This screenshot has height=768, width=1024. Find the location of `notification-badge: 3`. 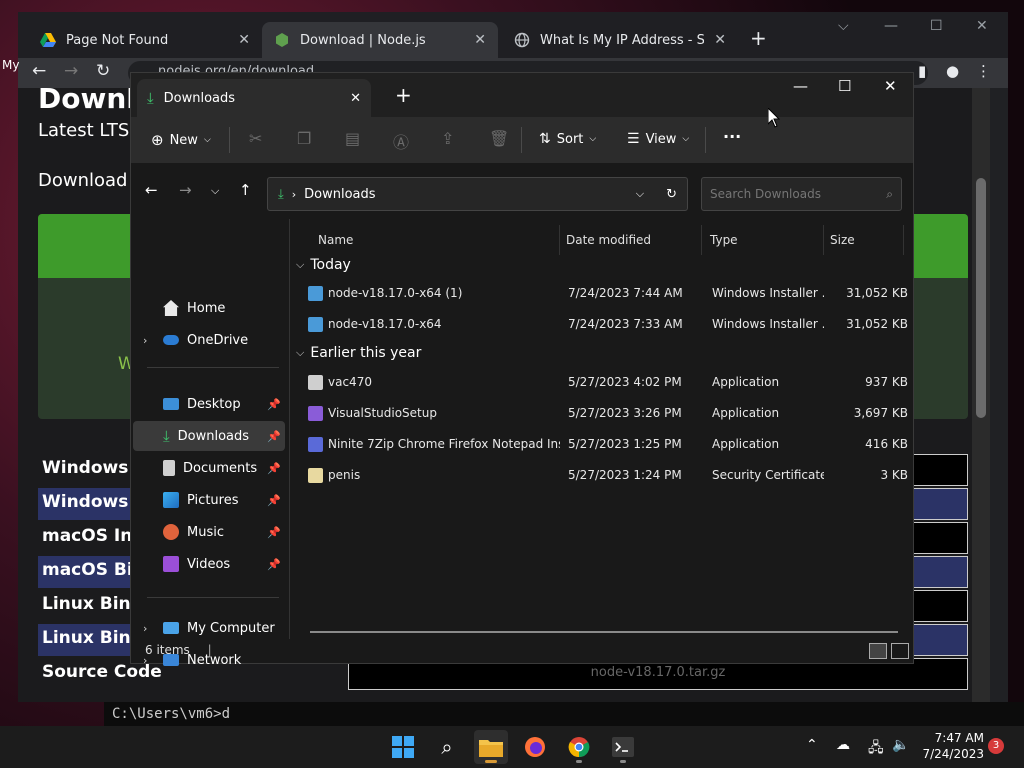

notification-badge: 3 is located at coordinates (996, 746).